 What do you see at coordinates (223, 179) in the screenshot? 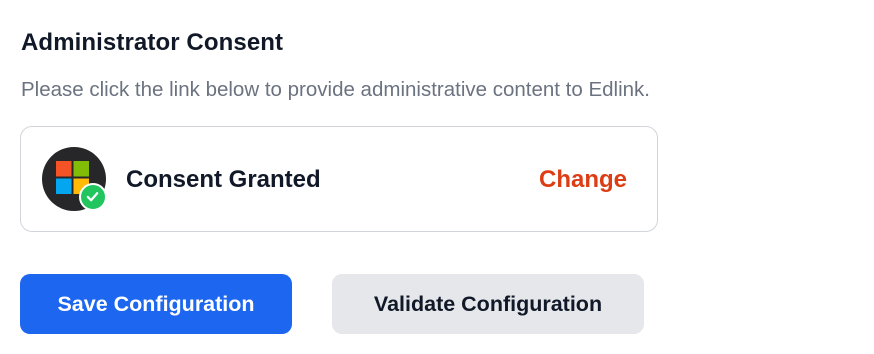
I see `consent-status-label: Consent Granted` at bounding box center [223, 179].